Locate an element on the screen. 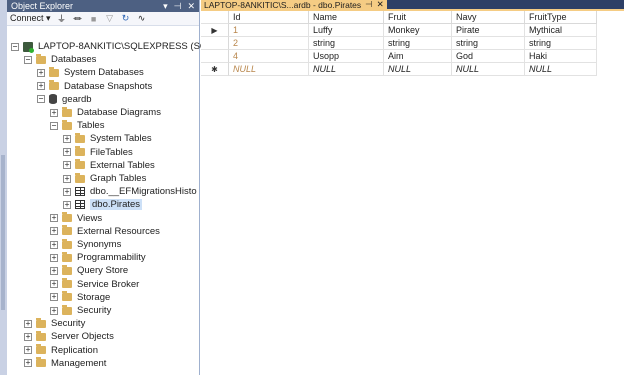 The image size is (624, 375). connect-plug-icon: ⏚ is located at coordinates (62, 18).